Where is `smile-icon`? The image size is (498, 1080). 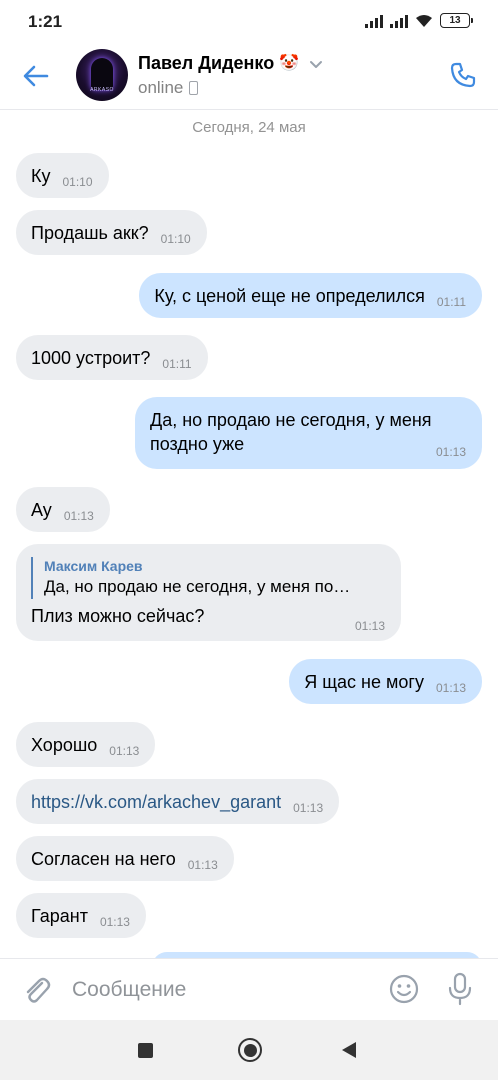
smile-icon is located at coordinates (404, 989).